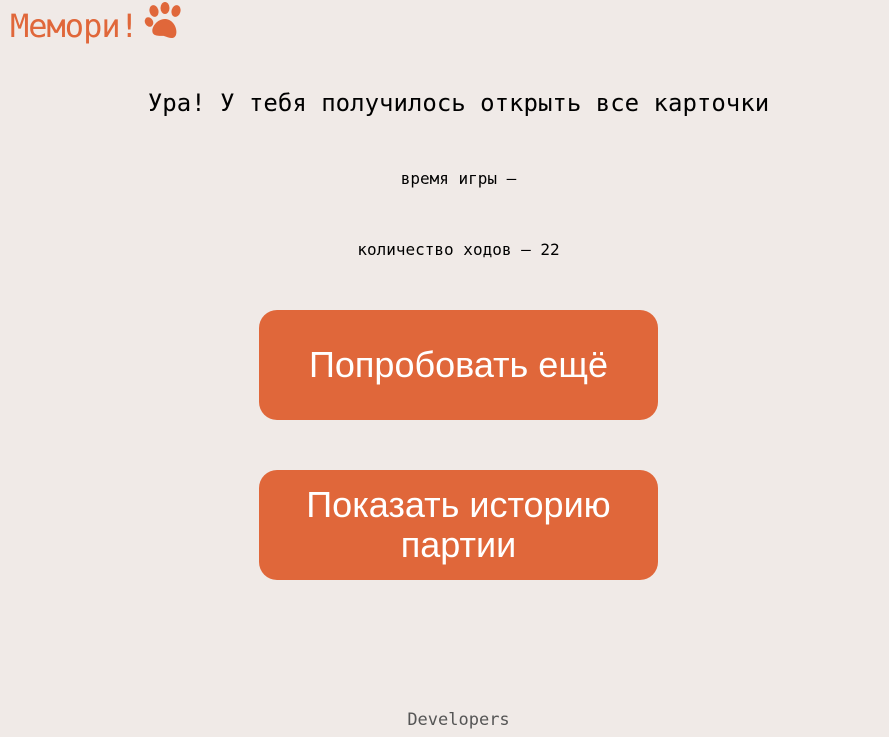  I want to click on logo-text: Мемори!, so click(74, 26).